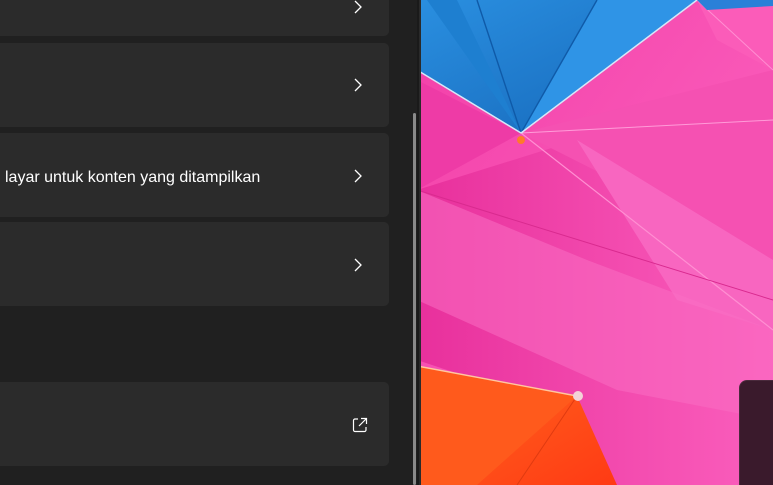 The height and width of the screenshot is (485, 773). Describe the element at coordinates (414, 299) in the screenshot. I see `scrollbar-thumb` at that location.